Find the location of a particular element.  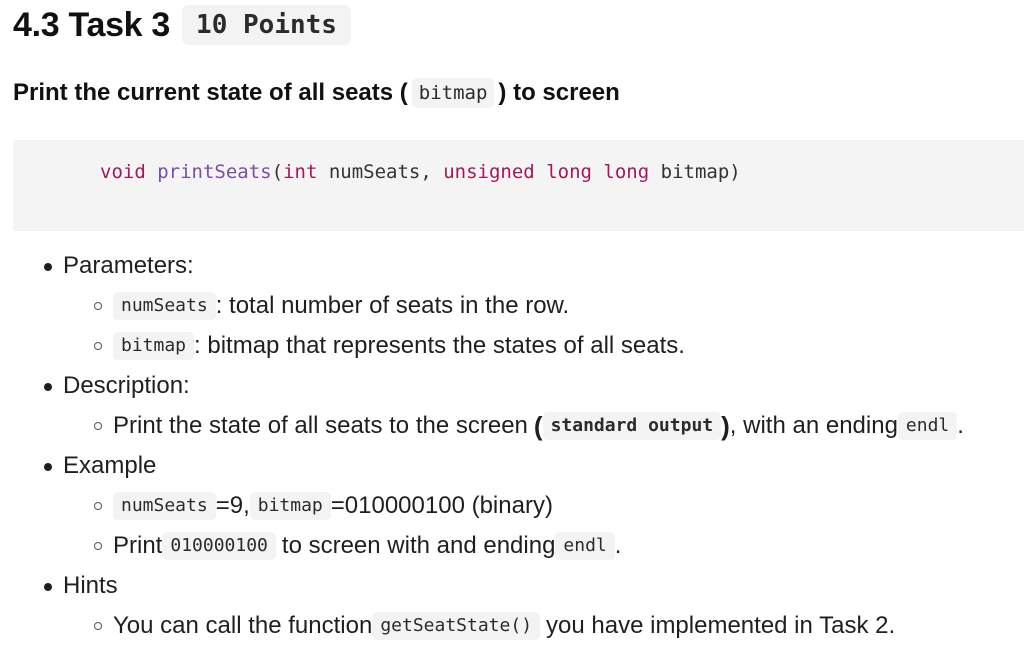

heading-title: 4.3 Task 3 is located at coordinates (92, 24).